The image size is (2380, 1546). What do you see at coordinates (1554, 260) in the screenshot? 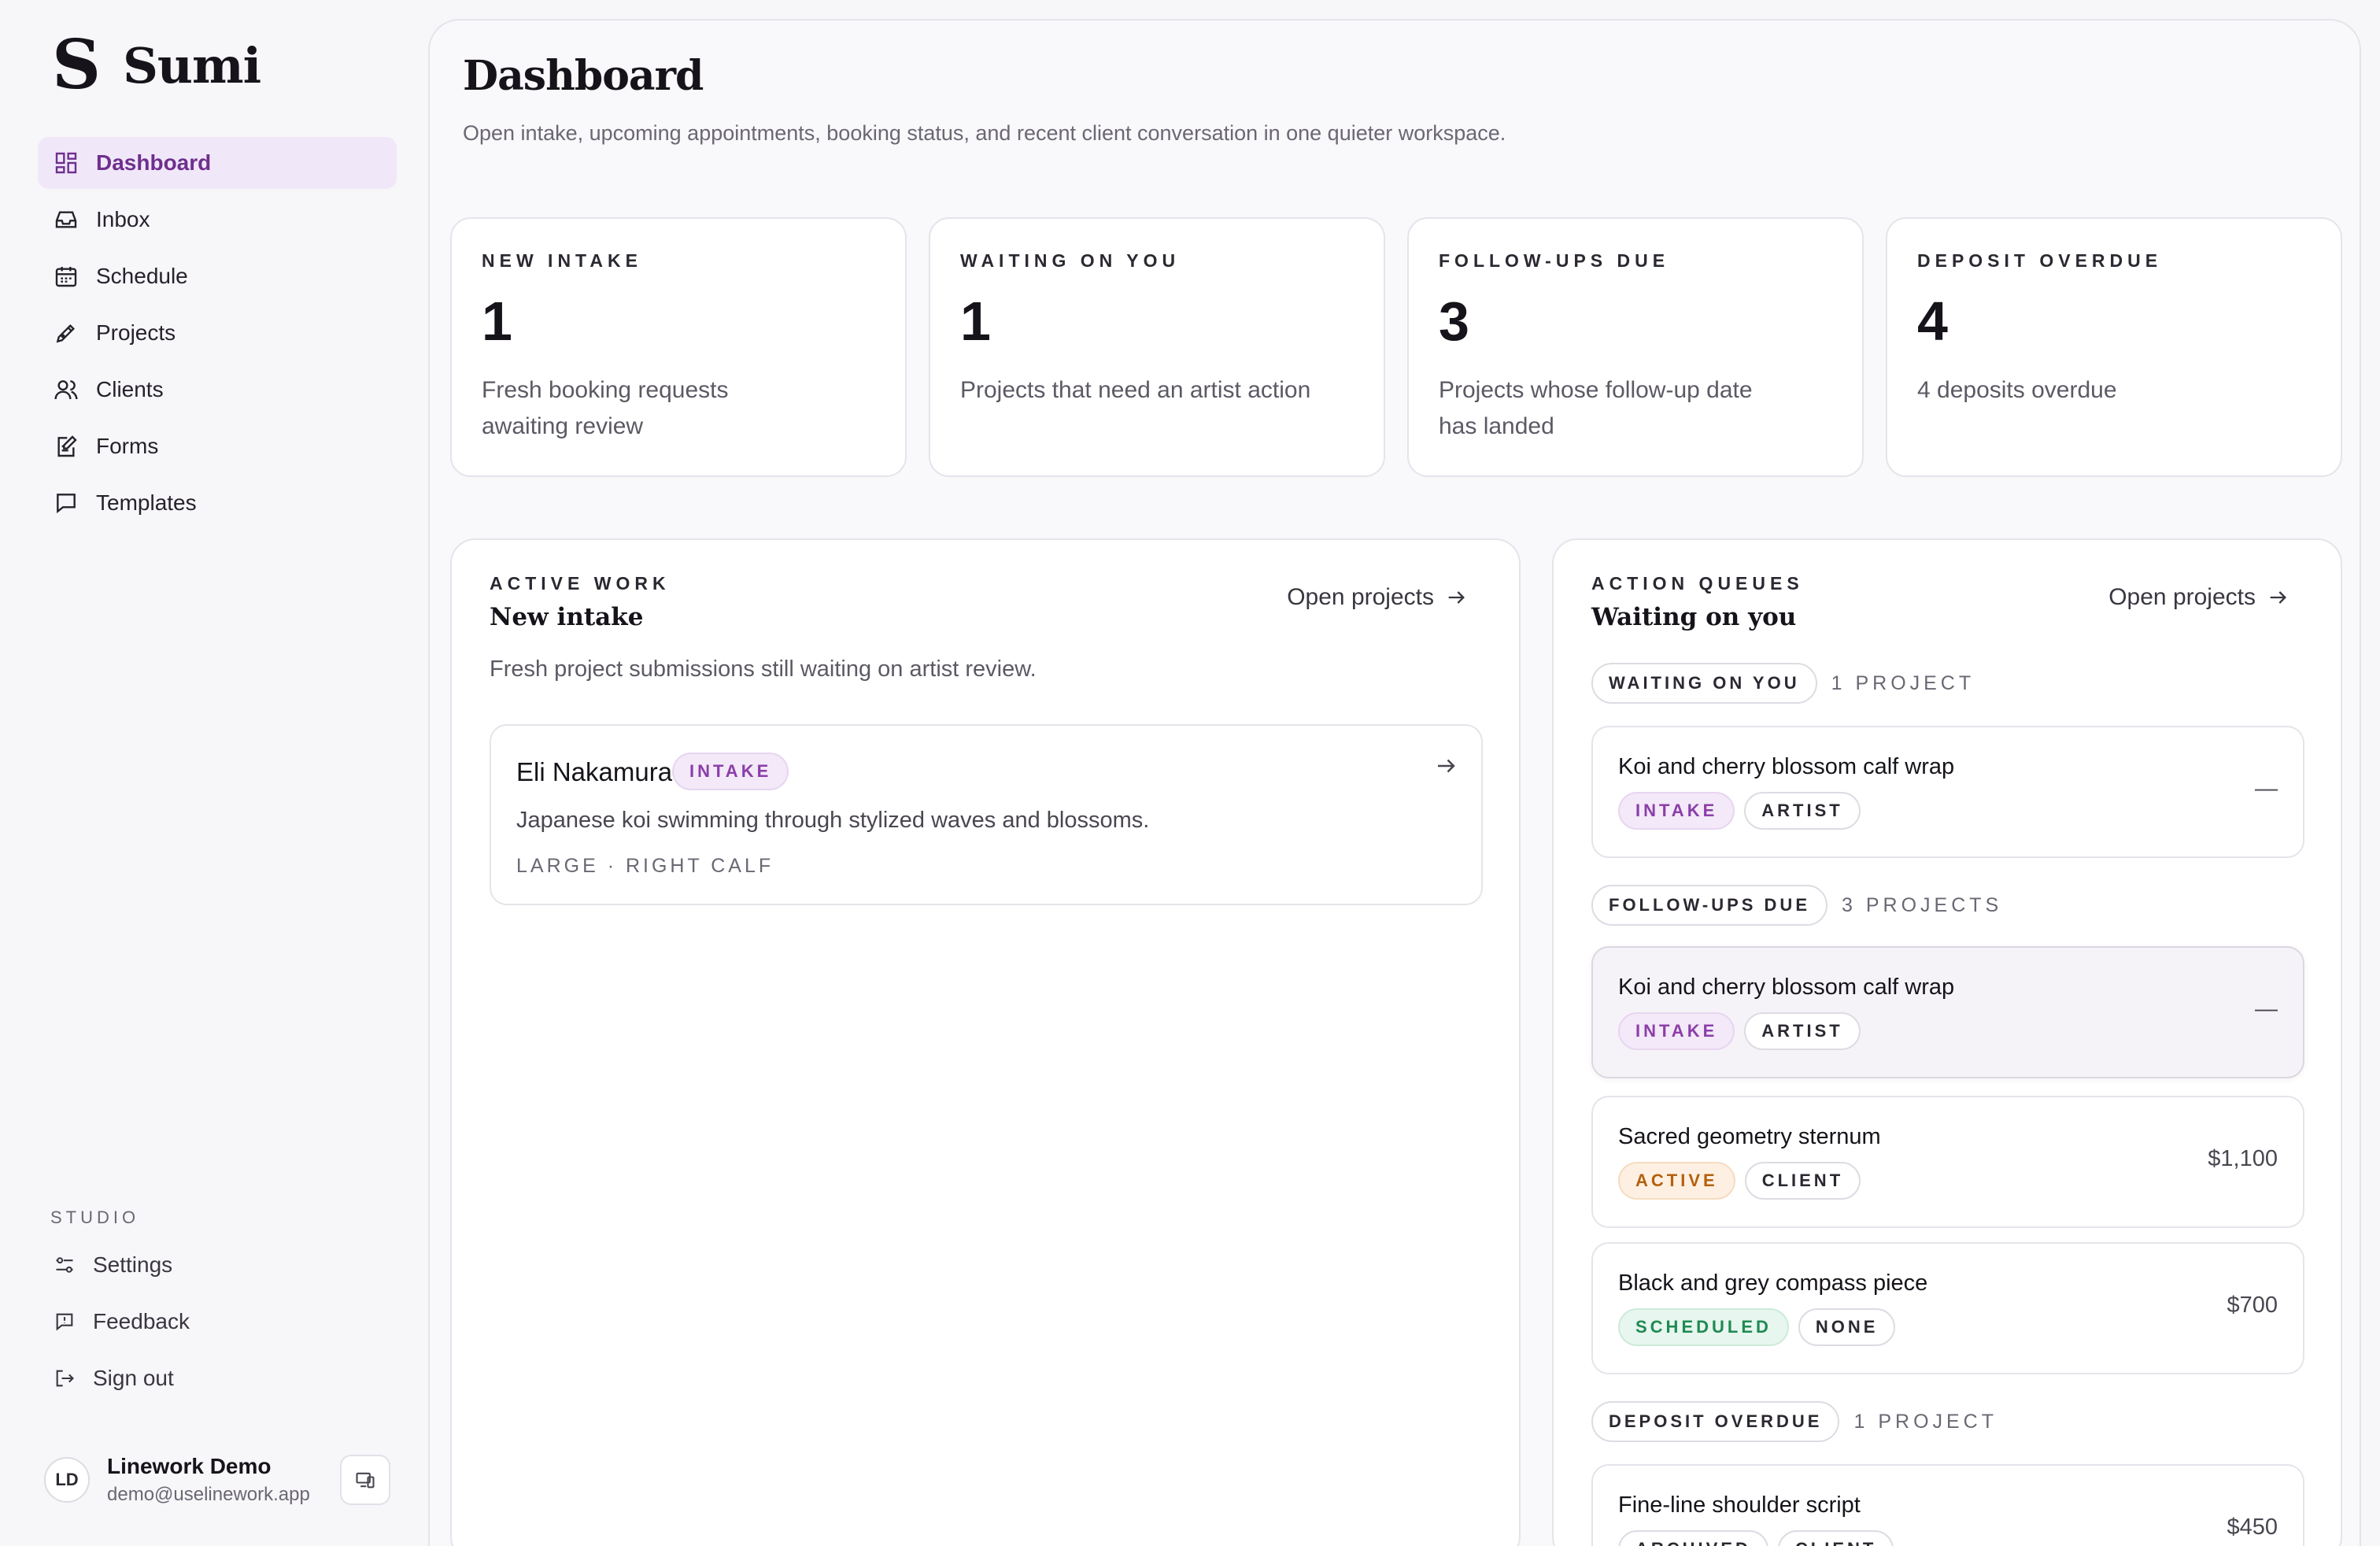
I see `stat-label: FOLLOW-UPS DUE` at bounding box center [1554, 260].